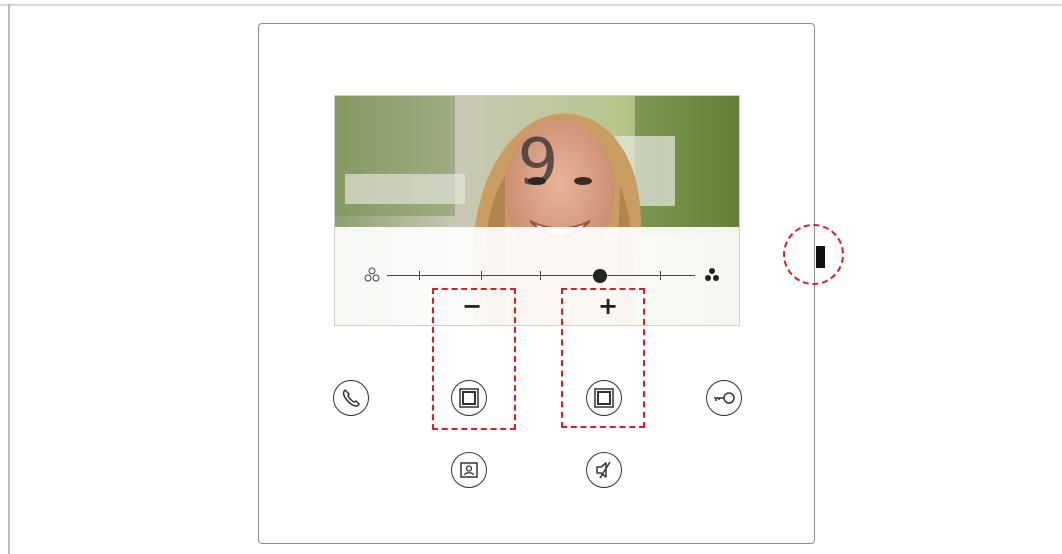 The image size is (1062, 554). What do you see at coordinates (712, 274) in the screenshot?
I see `brightness-high-icon` at bounding box center [712, 274].